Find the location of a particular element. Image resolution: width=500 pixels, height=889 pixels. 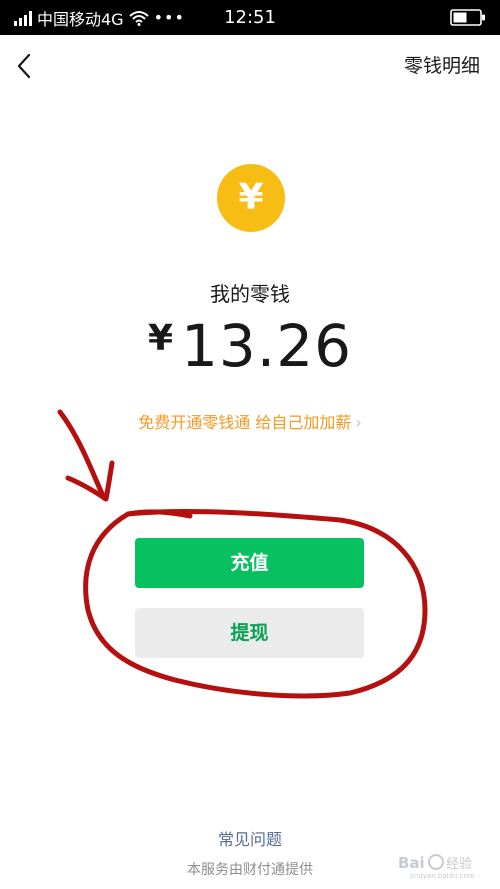

topup-button: 充值 is located at coordinates (249, 563).